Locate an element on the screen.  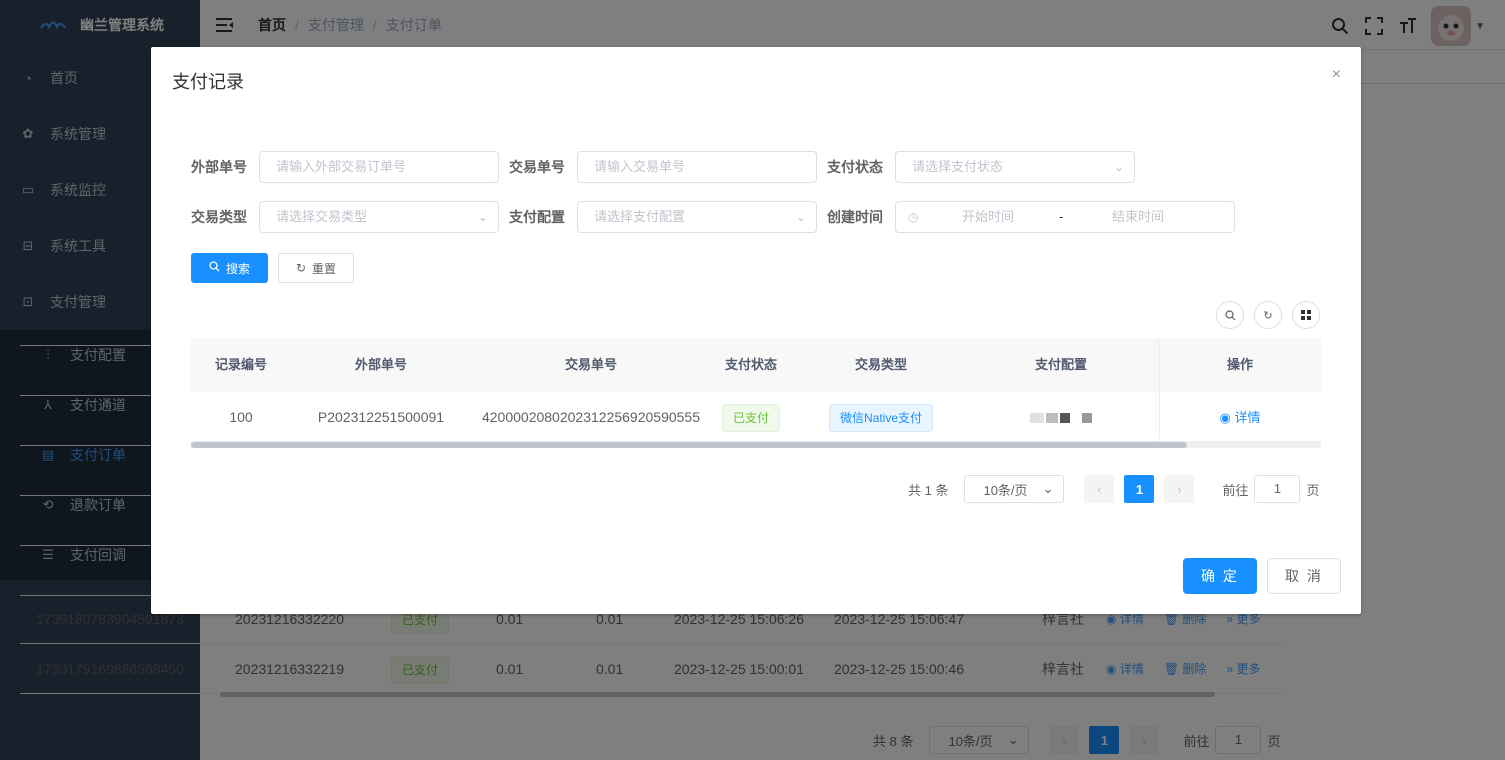
goto-page-input: 1 is located at coordinates (1277, 489).